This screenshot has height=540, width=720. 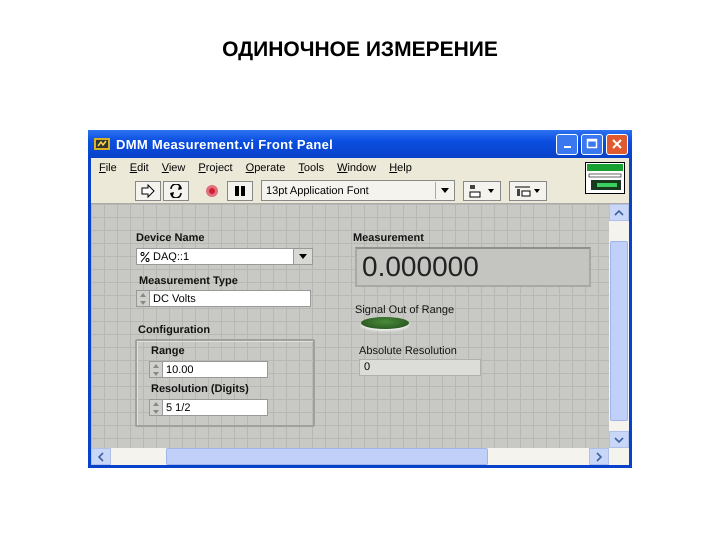 I want to click on arrow-icon, so click(x=148, y=191).